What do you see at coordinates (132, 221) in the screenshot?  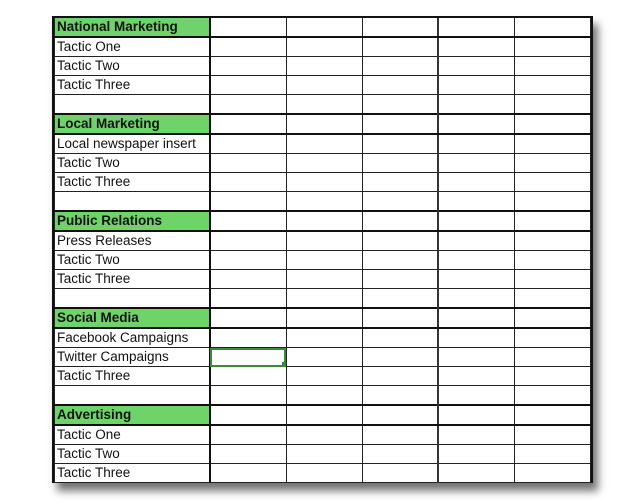 I see `category-header-cell: Public Relations` at bounding box center [132, 221].